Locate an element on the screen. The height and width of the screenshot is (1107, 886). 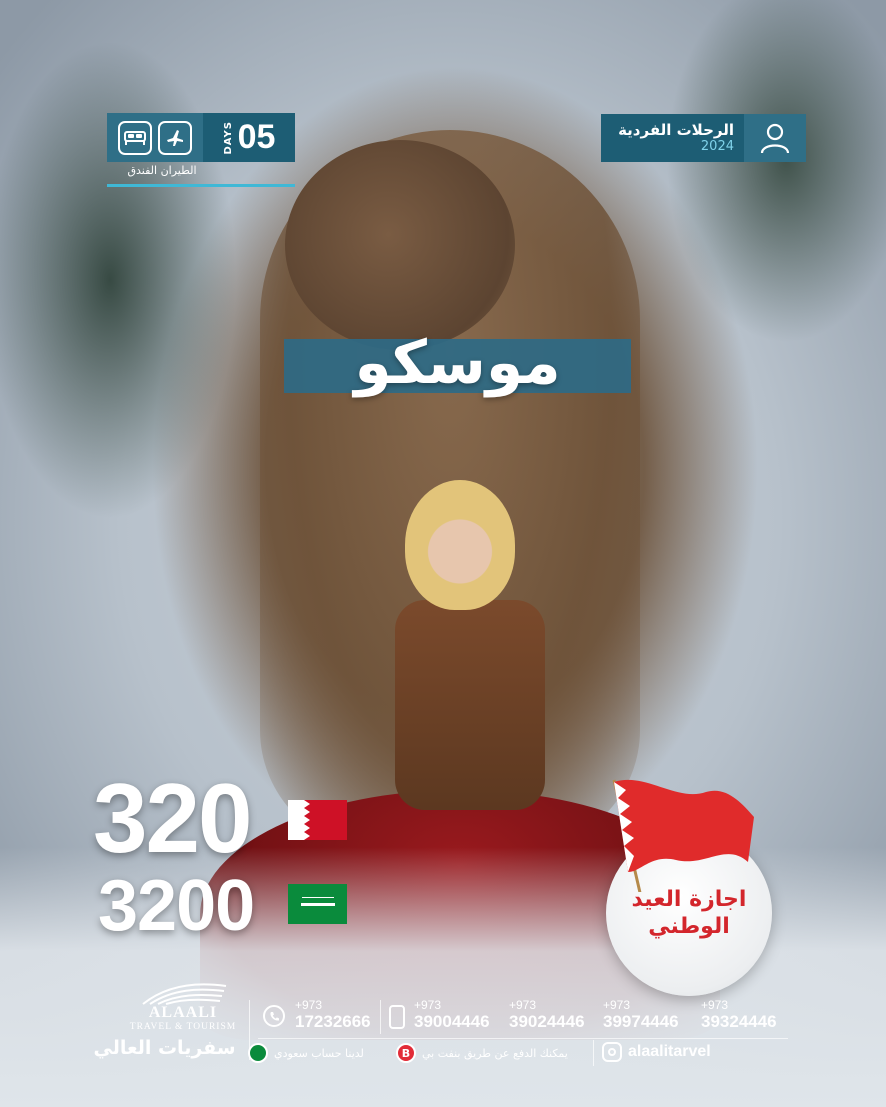
woman-head is located at coordinates (460, 545).